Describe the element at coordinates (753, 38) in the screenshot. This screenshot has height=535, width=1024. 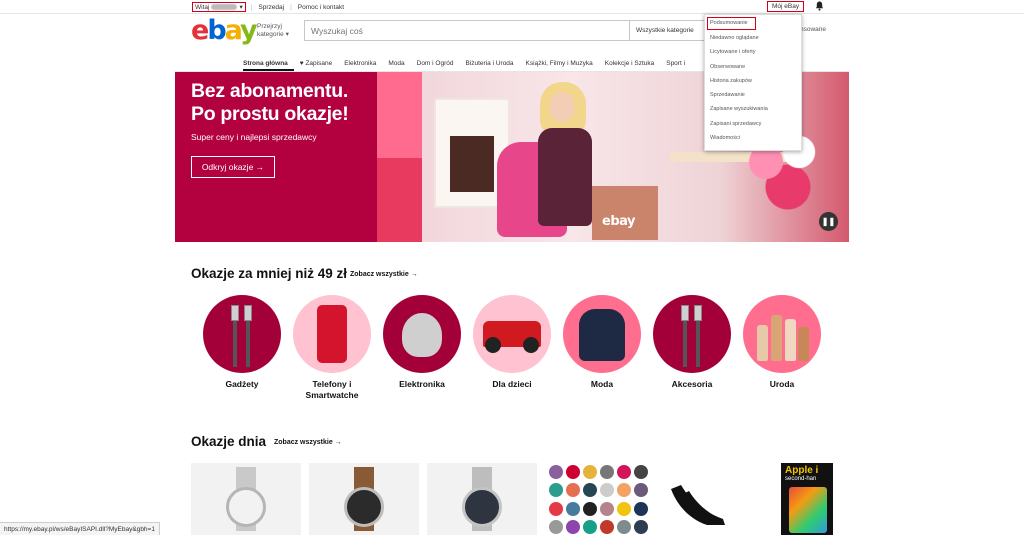
I see `dropdown-item-recently-viewed: Niedawno oglądane` at that location.